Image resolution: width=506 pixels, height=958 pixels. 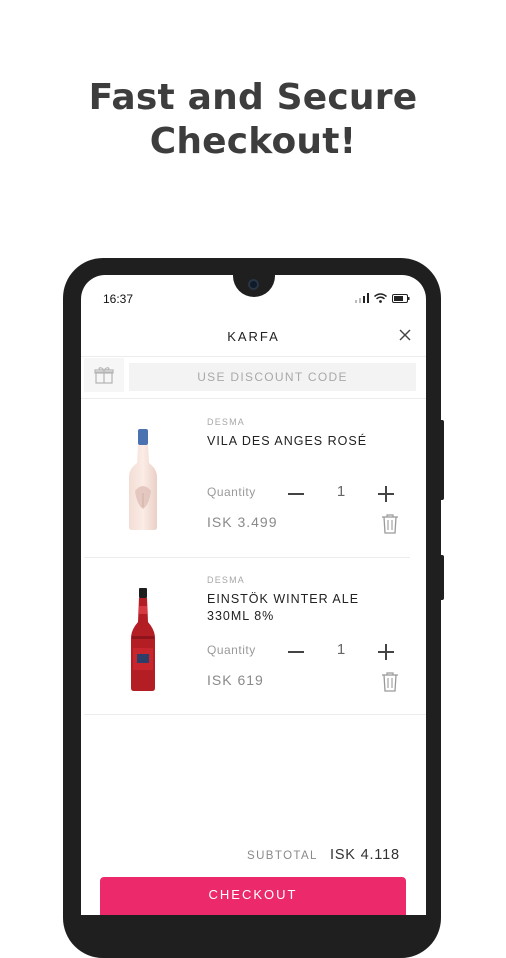 I want to click on discount-code-input: USE DISCOUNT CODE, so click(x=272, y=377).